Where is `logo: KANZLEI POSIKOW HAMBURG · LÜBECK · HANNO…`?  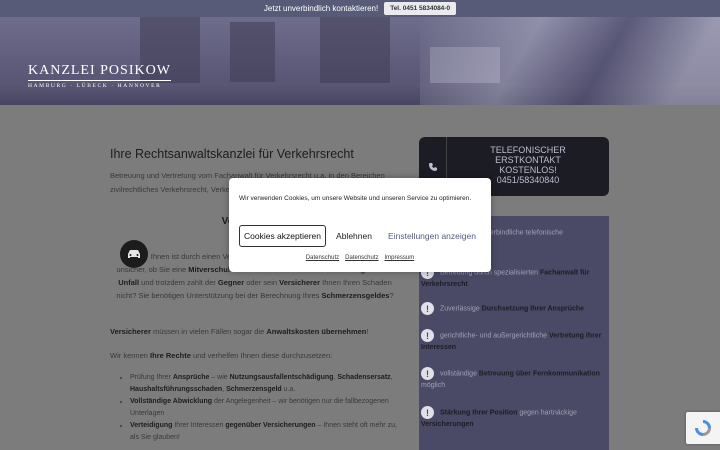
logo: KANZLEI POSIKOW HAMBURG · LÜBECK · HANNO… is located at coordinates (99, 76).